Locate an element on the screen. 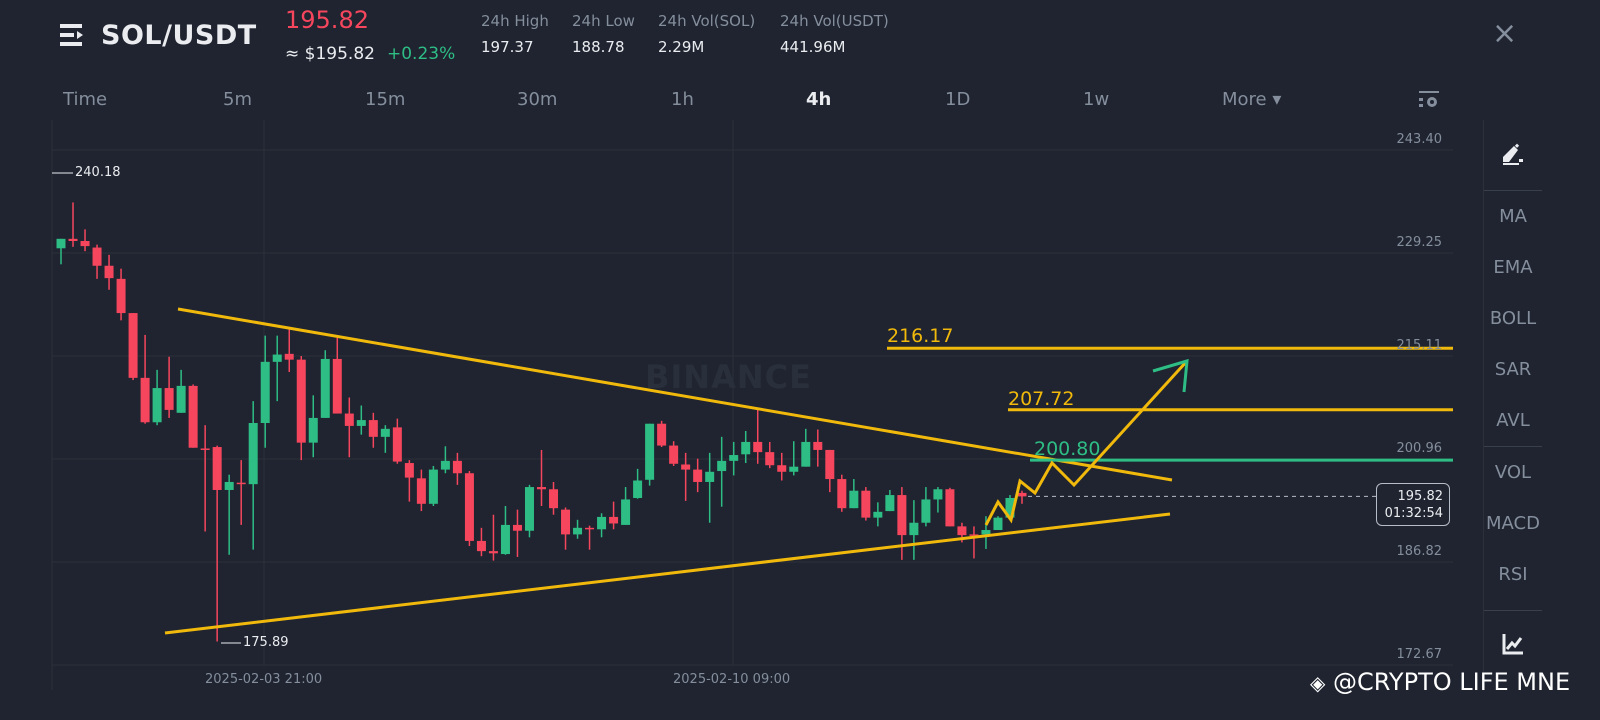 The image size is (1600, 720). x-tick-label: 2025-02-10 09:00 is located at coordinates (732, 679).